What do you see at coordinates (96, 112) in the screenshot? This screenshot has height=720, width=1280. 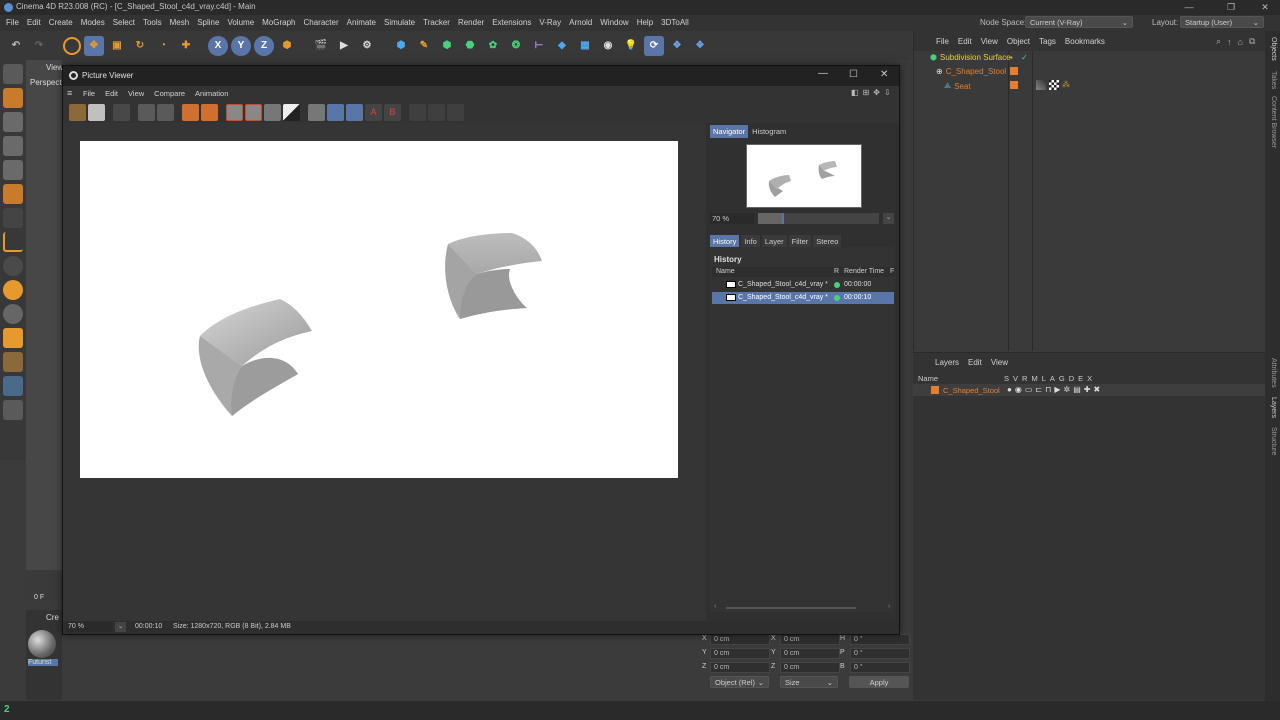 I see `save-icon` at bounding box center [96, 112].